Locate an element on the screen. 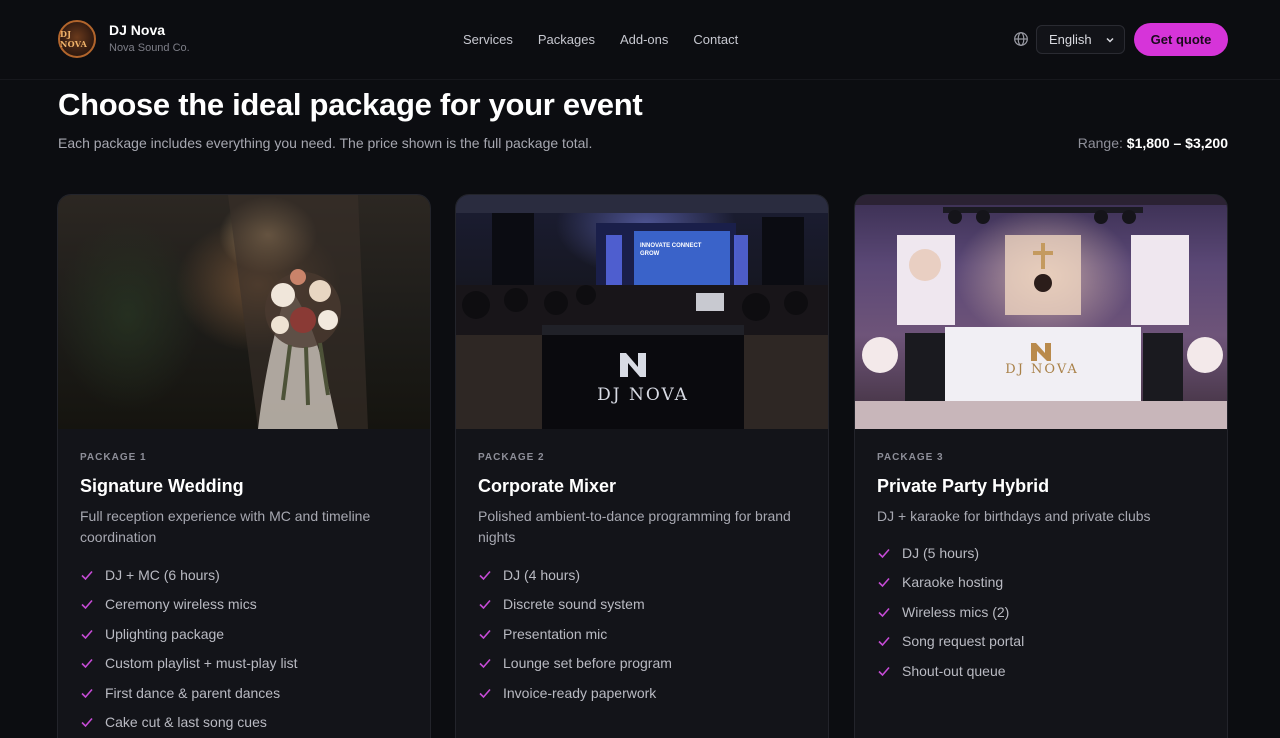 This screenshot has height=738, width=1280. feature-text: Cake cut & last song cues is located at coordinates (186, 722).